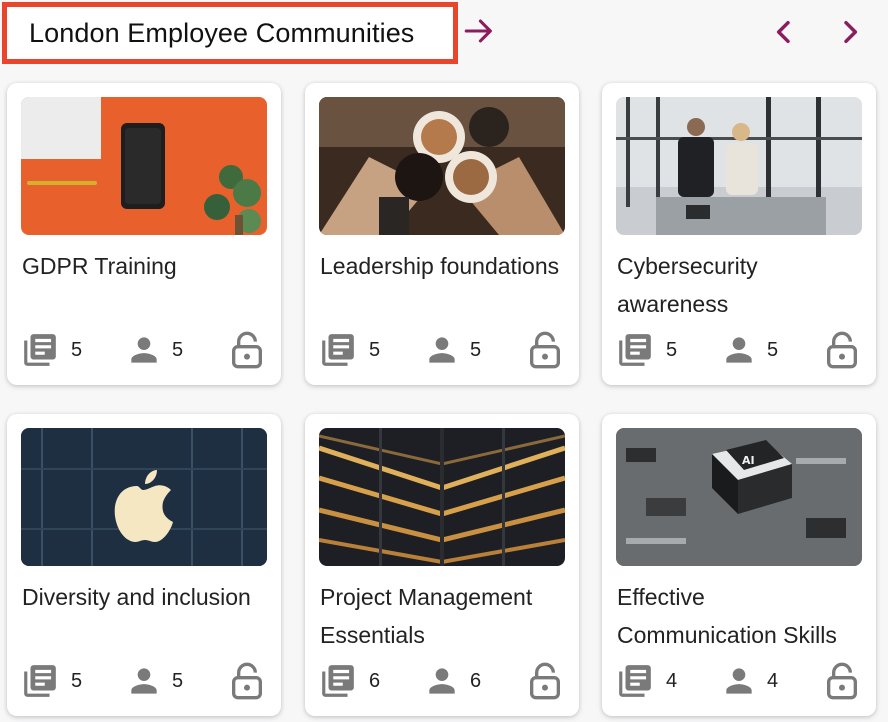 This screenshot has height=722, width=888. What do you see at coordinates (748, 460) in the screenshot?
I see `svg-text: AI` at bounding box center [748, 460].